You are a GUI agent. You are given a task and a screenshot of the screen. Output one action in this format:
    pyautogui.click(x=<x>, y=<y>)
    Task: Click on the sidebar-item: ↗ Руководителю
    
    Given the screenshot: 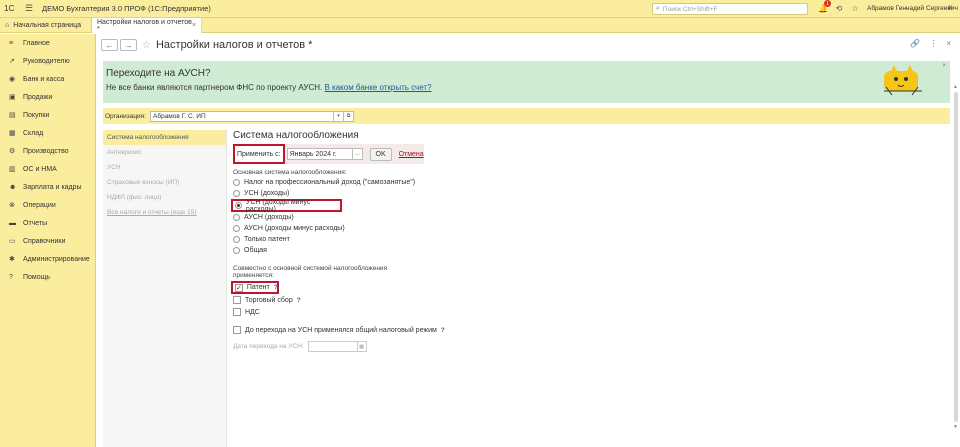 What is the action you would take?
    pyautogui.click(x=47, y=61)
    